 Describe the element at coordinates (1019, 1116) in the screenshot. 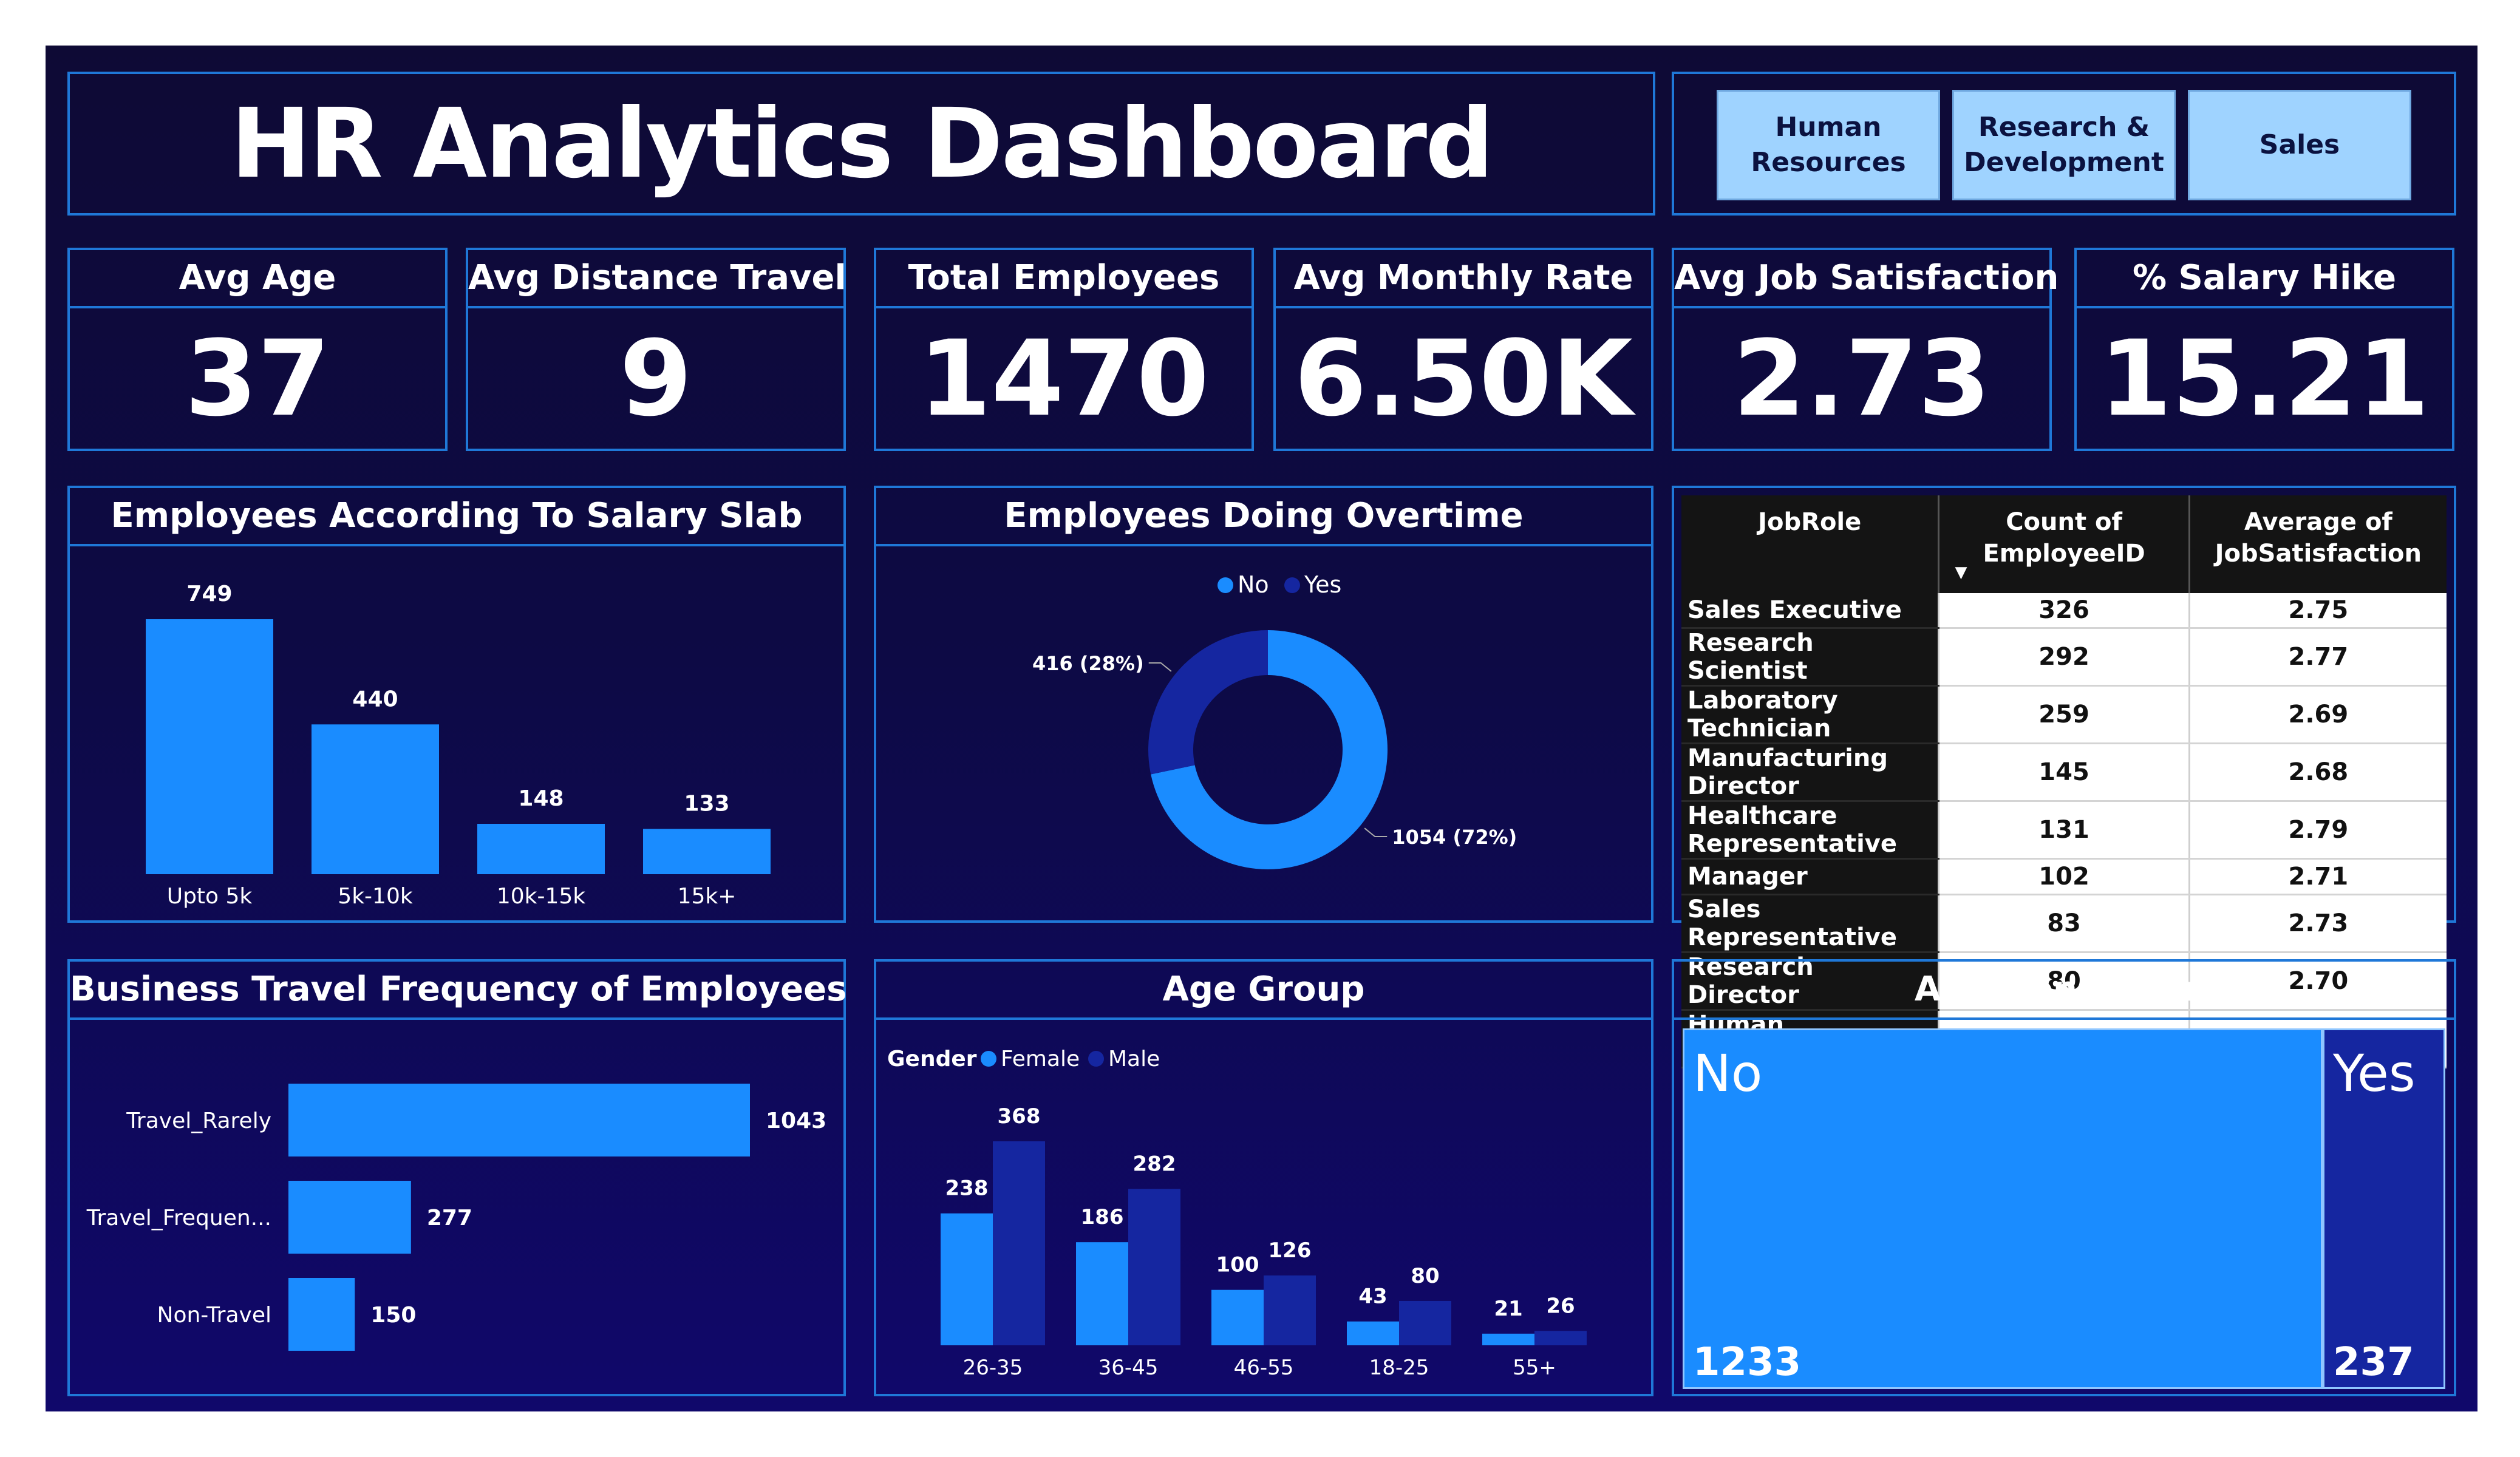

I see `data-label: 368` at that location.